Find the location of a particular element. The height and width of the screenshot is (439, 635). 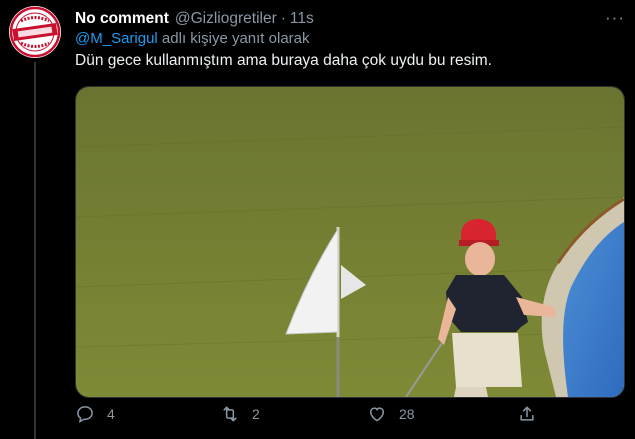

share-icon is located at coordinates (527, 413).